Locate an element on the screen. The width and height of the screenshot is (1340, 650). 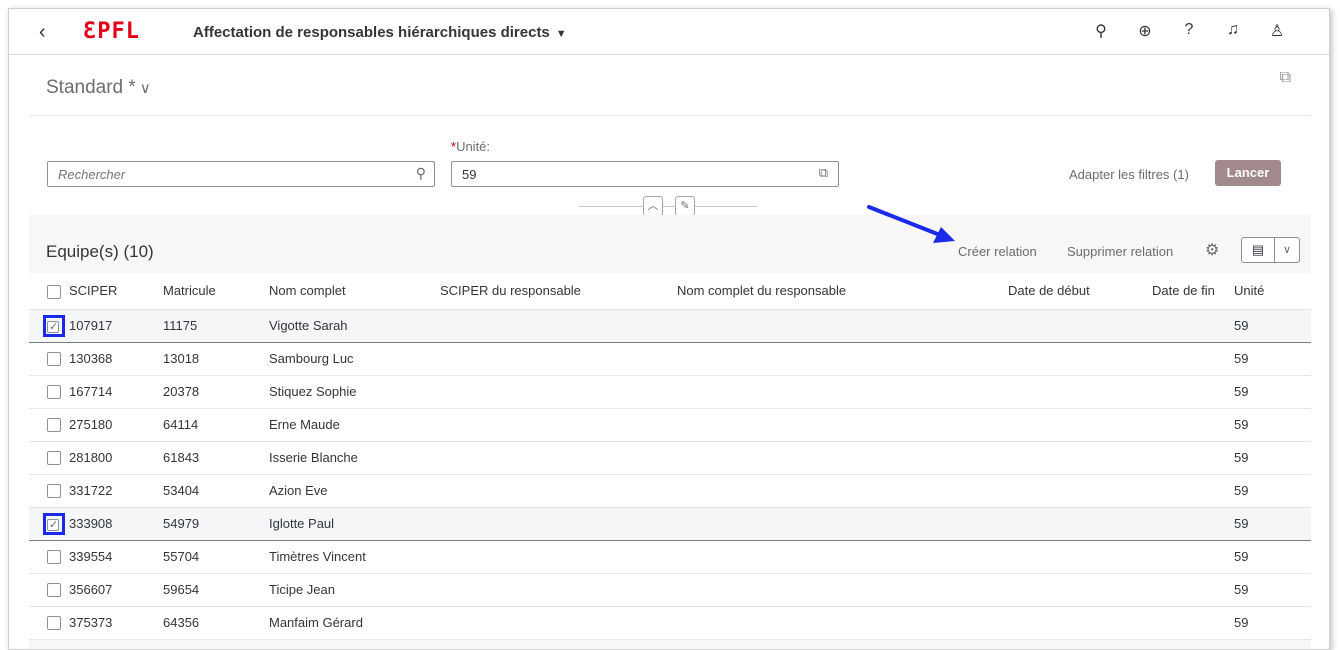
variant-selector: Standard * ∨ is located at coordinates (98, 88).